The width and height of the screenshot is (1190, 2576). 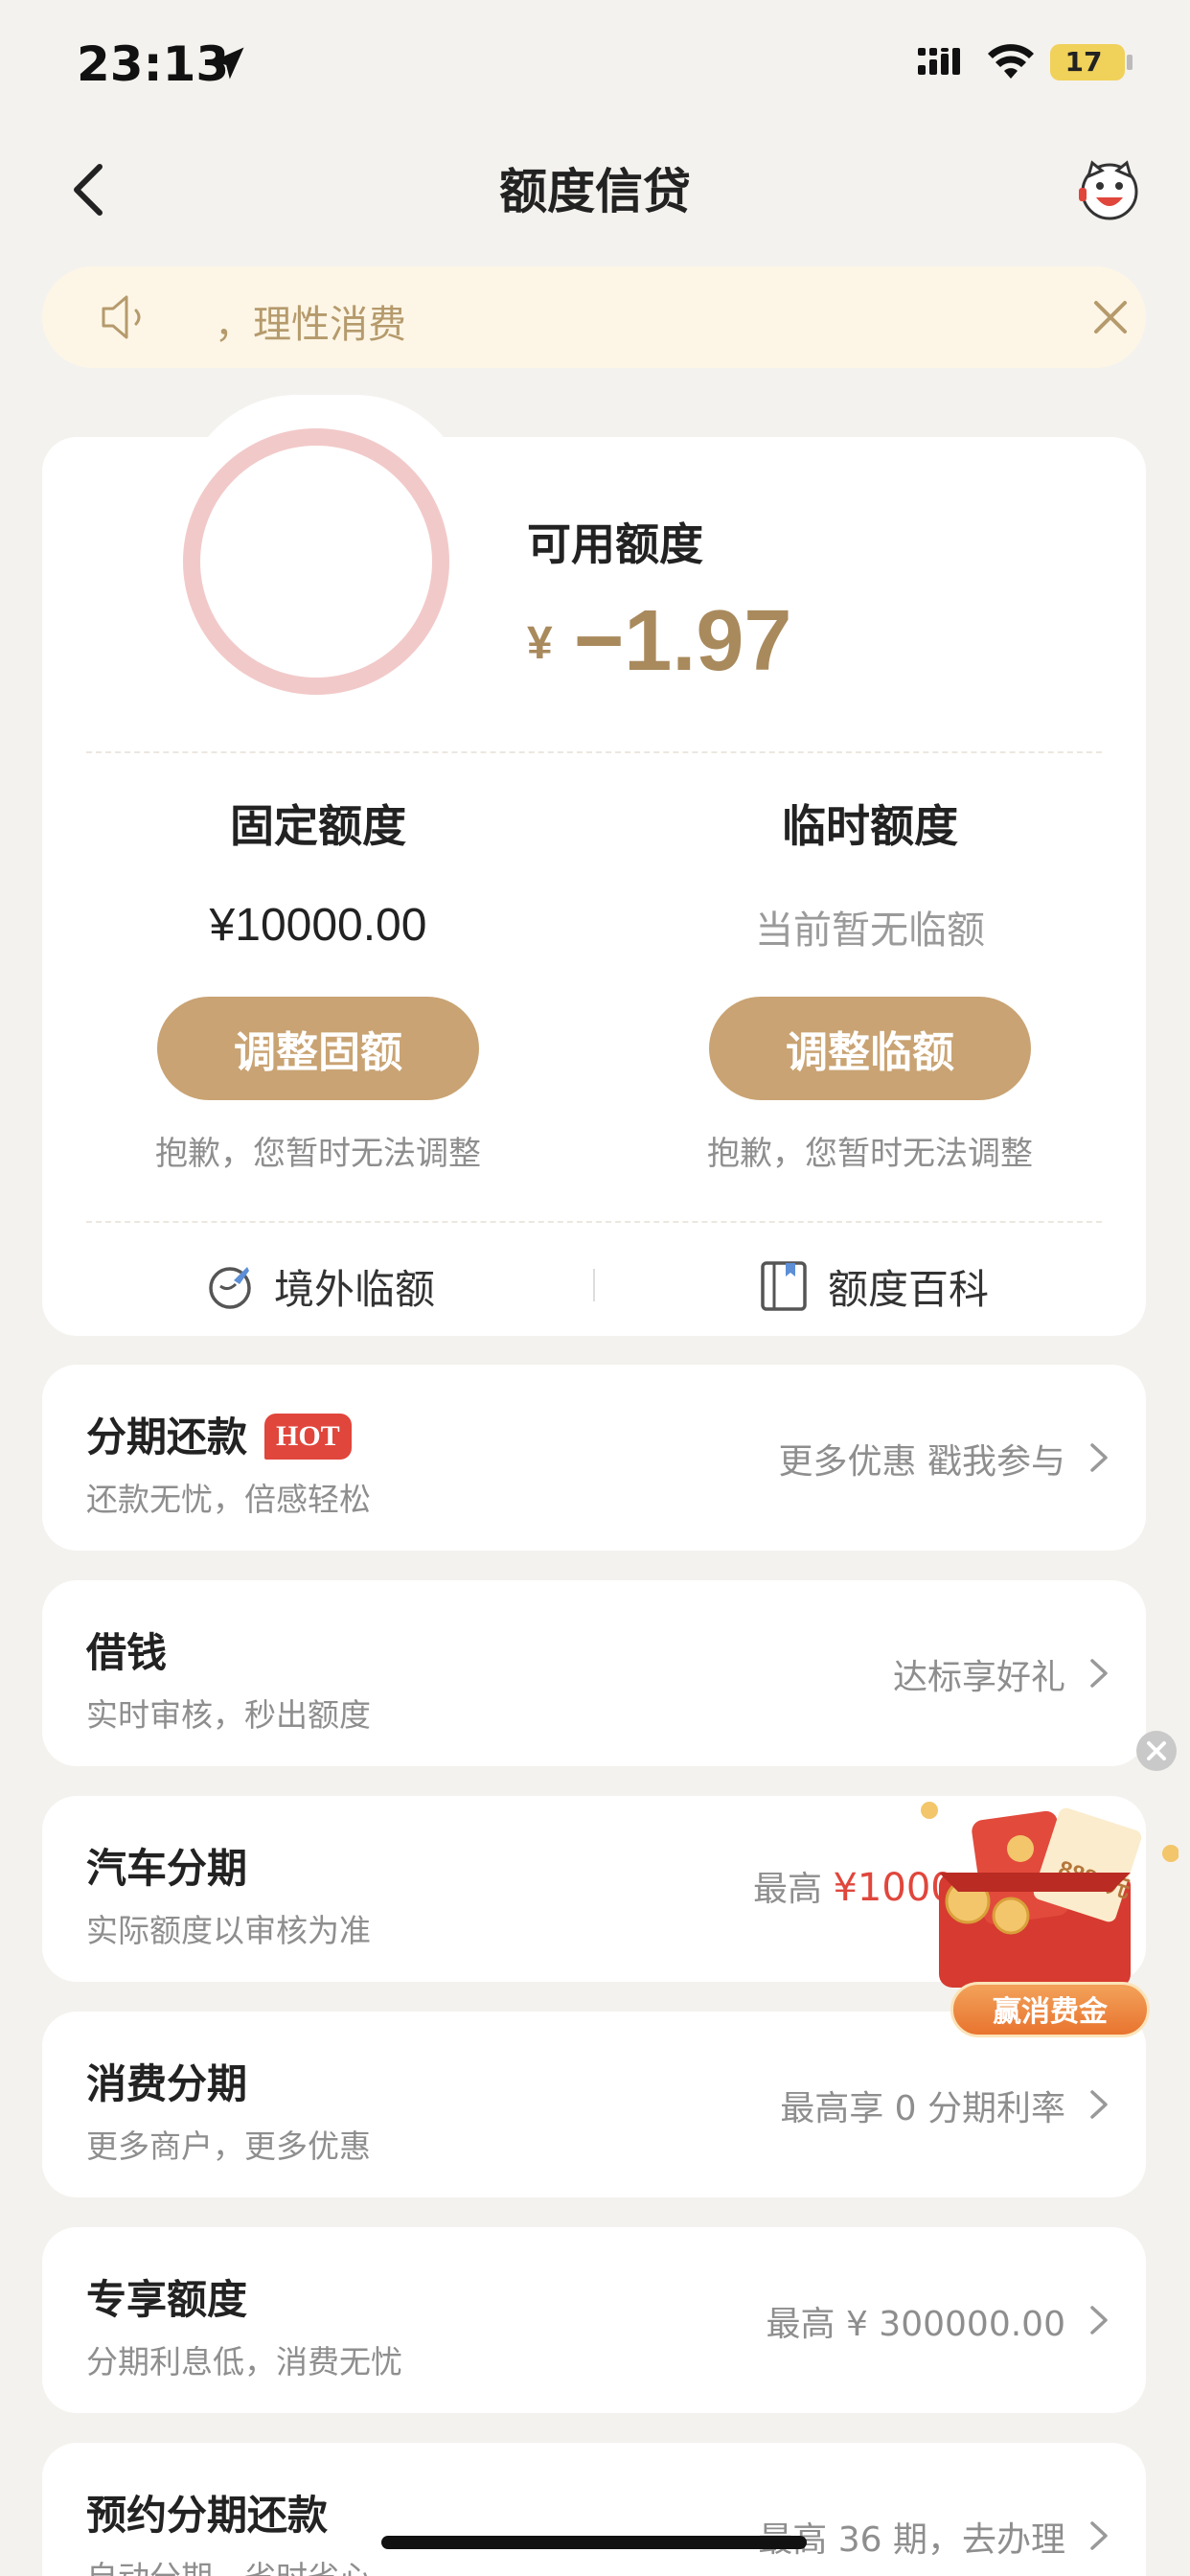 I want to click on list-item-installment-repayment: 分期还款 HOT 还款无忧，倍感轻松 更多优惠 戳我参与, so click(x=594, y=1458).